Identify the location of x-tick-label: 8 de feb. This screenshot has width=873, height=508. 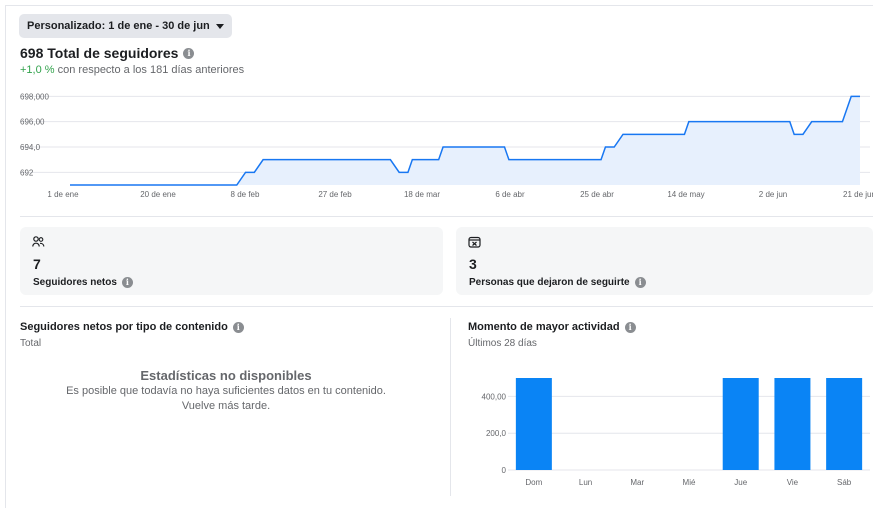
(245, 194).